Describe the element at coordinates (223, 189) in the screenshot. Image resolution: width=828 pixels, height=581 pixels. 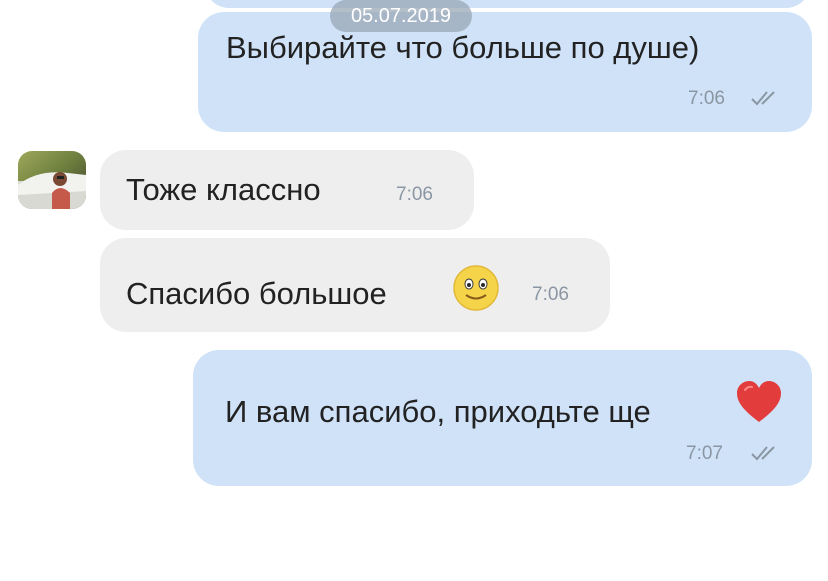
I see `message-text: Тоже классно` at that location.